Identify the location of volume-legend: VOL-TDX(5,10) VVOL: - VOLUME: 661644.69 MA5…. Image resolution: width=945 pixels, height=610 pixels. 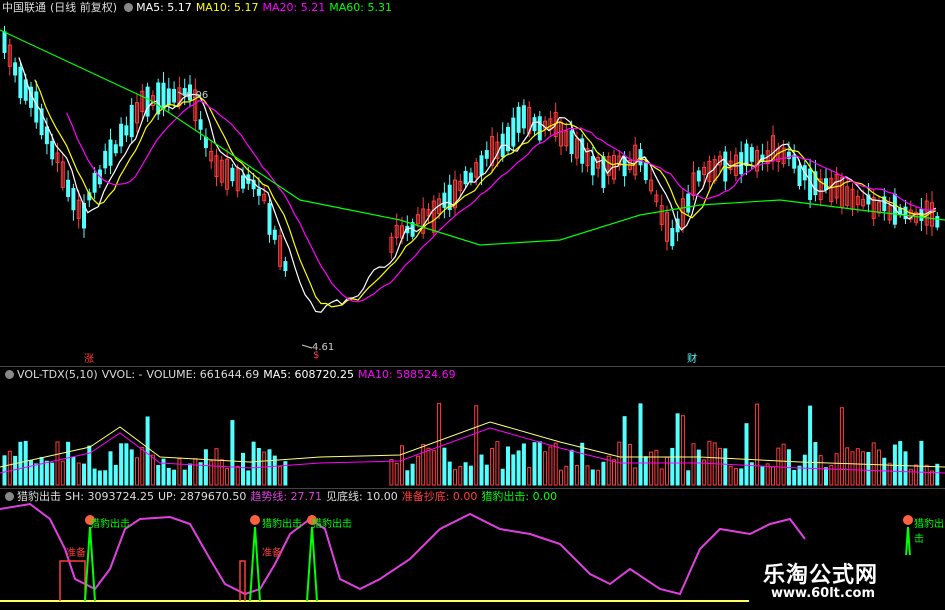
(231, 374).